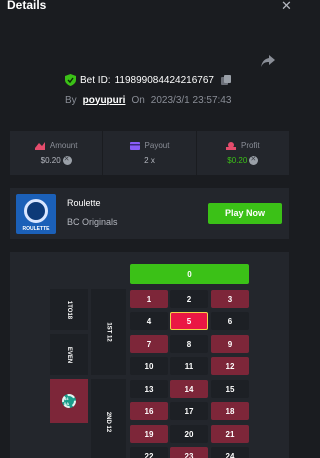 The image size is (320, 458). What do you see at coordinates (189, 344) in the screenshot?
I see `number-cell-8: 8` at bounding box center [189, 344].